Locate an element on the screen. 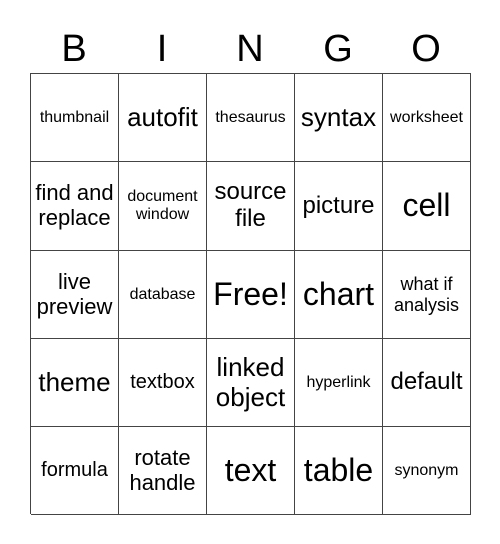 The width and height of the screenshot is (500, 544). bingo-cell: live preview is located at coordinates (75, 295).